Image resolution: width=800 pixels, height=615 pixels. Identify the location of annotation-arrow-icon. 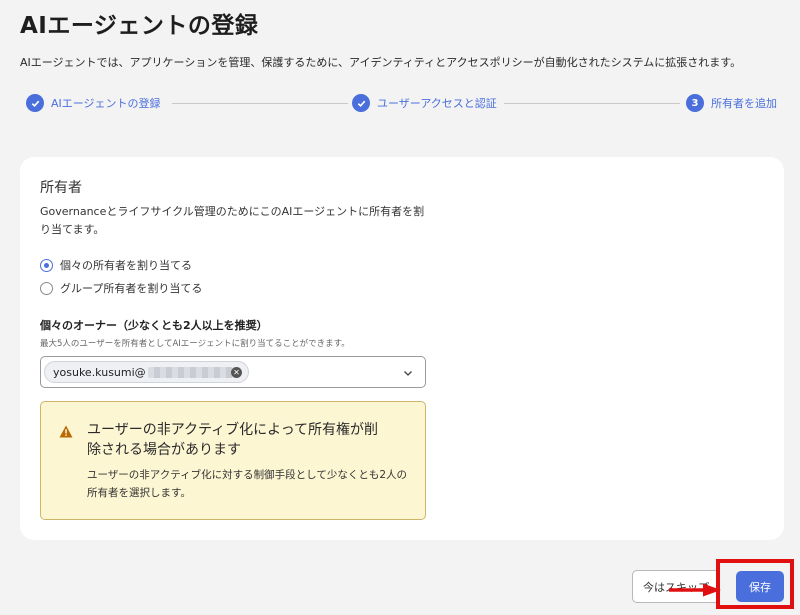
(695, 590).